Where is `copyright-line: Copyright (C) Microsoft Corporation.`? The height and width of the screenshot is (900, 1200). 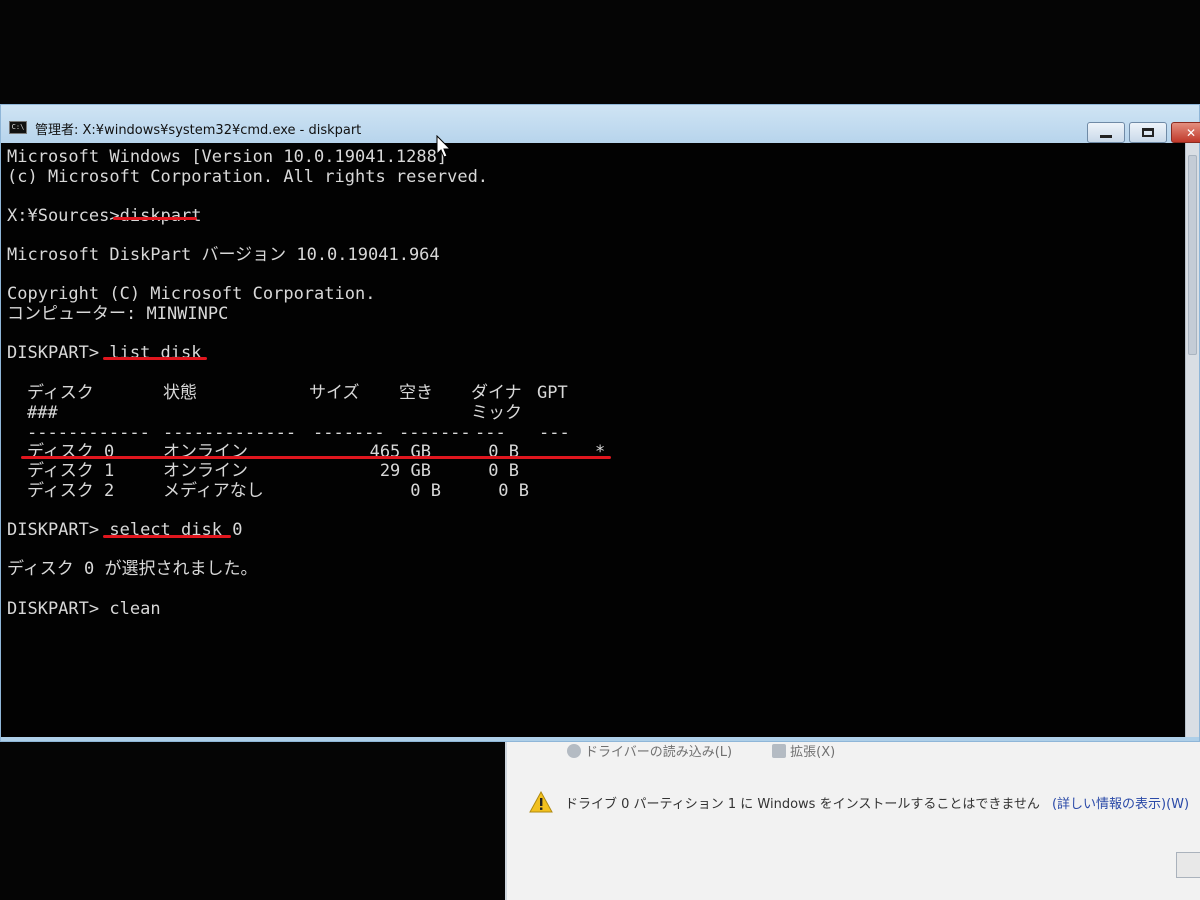
copyright-line: Copyright (C) Microsoft Corporation. is located at coordinates (191, 294).